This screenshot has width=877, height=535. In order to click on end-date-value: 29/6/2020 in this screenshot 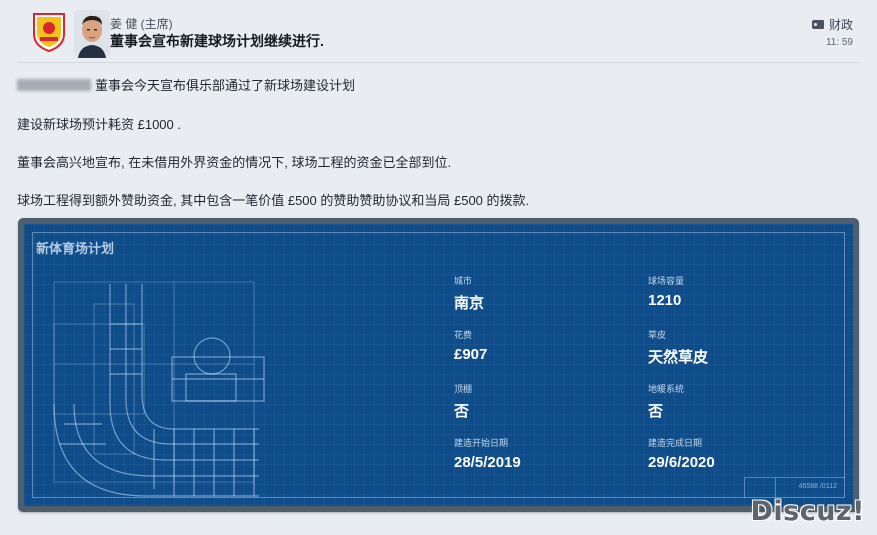, I will do `click(681, 462)`.